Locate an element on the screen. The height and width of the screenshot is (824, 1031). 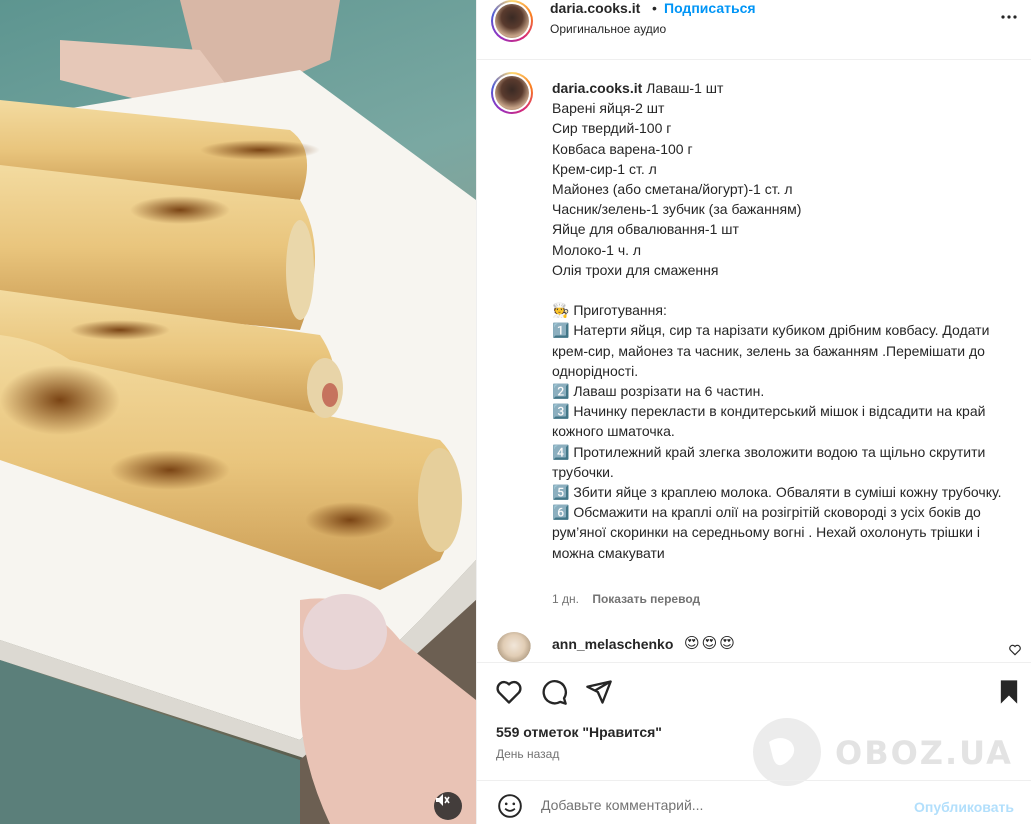
comment-box: Опубликовать is located at coordinates (754, 802).